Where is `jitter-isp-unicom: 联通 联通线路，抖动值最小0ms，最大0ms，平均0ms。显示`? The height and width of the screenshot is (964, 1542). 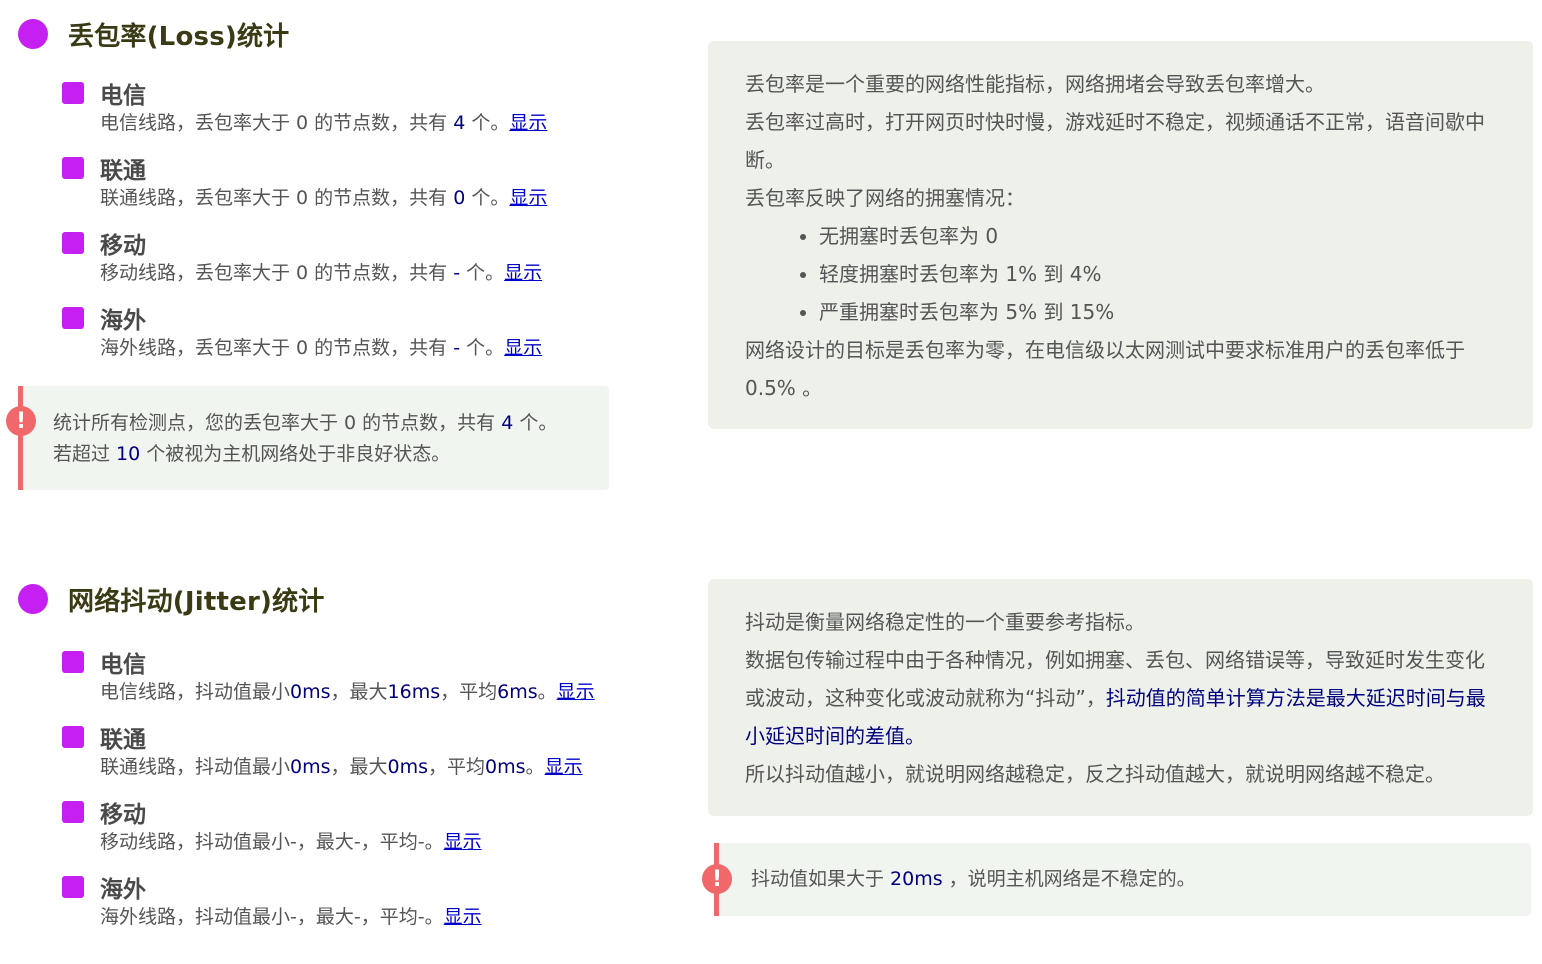
jitter-isp-unicom: 联通 联通线路，抖动值最小0ms，最大0ms，平均0ms。显示 is located at coordinates (372, 759).